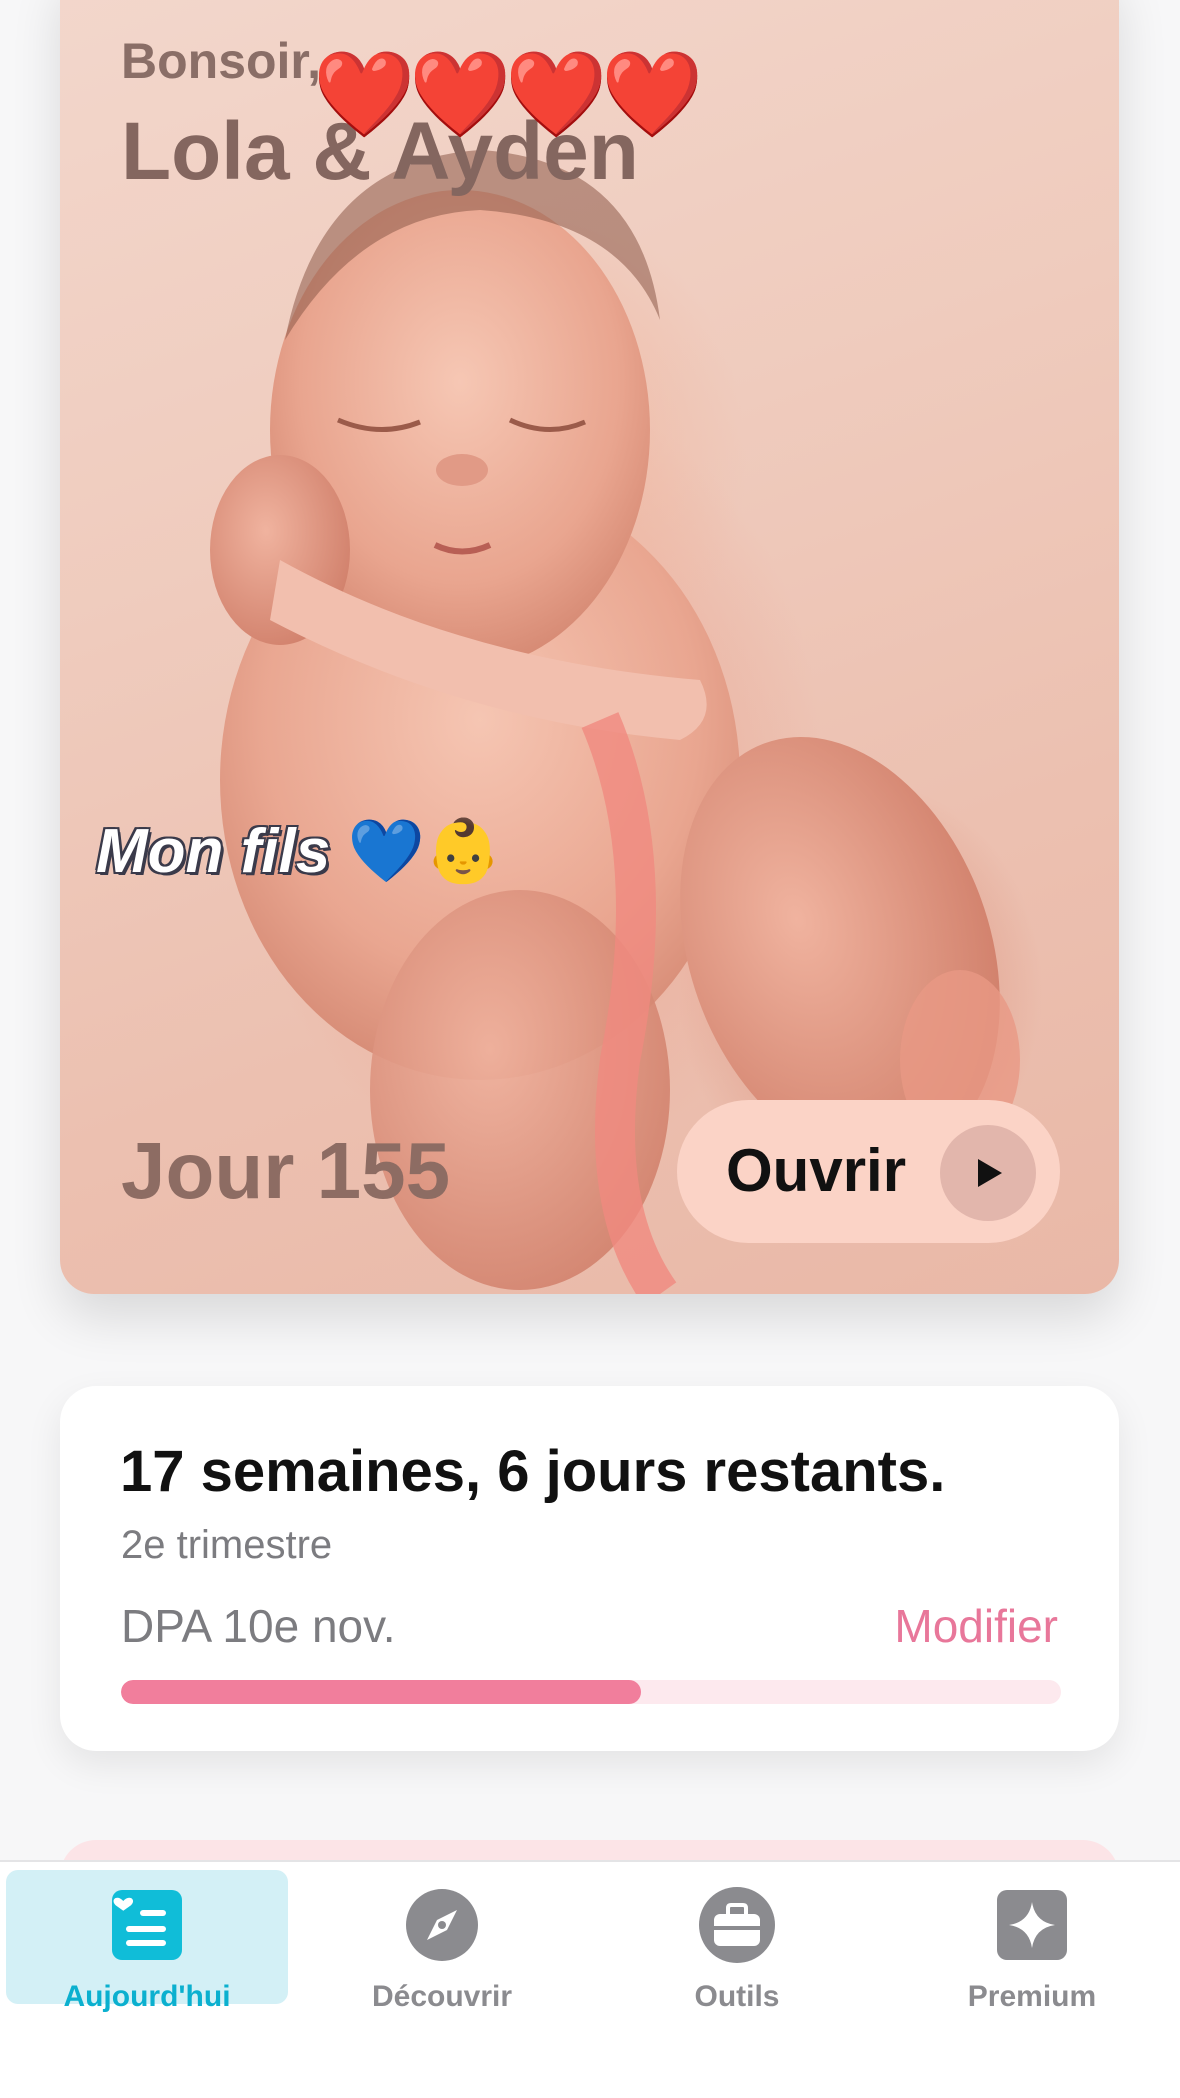  I want to click on tab-today-label: Aujourd'hui, so click(147, 1996).